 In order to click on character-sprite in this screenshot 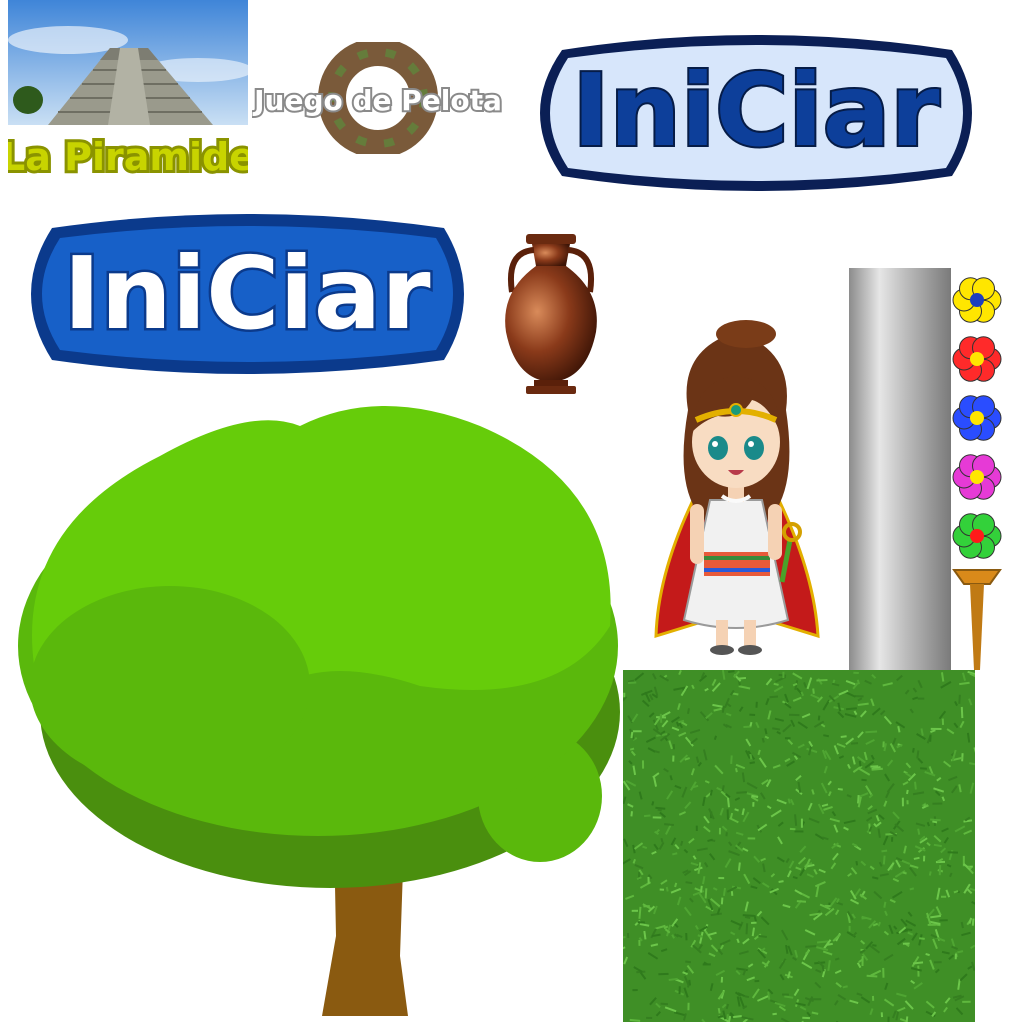, I will do `click(736, 490)`.